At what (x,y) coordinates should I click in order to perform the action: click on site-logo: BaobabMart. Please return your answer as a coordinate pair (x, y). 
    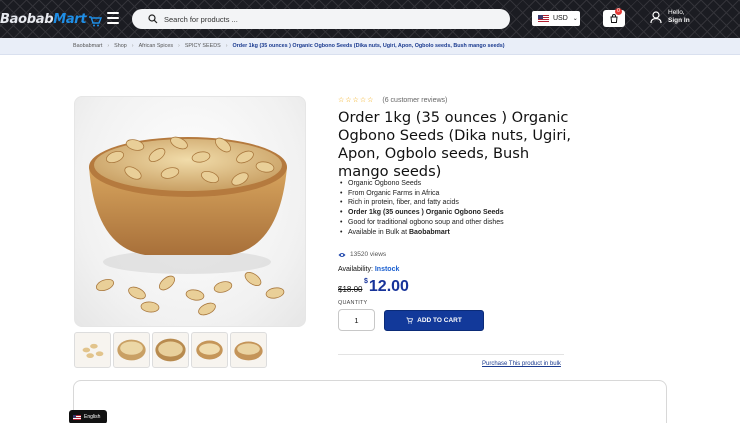
    Looking at the image, I should click on (51, 19).